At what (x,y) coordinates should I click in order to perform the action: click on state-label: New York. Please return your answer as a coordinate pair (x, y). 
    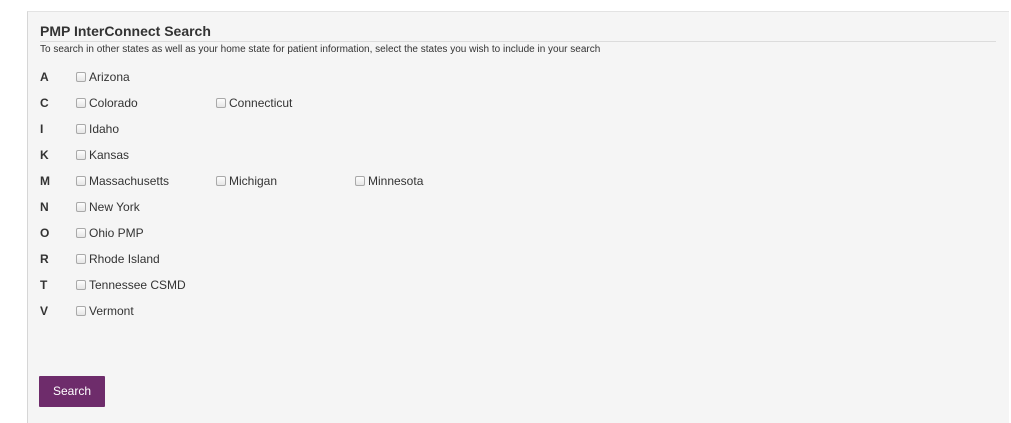
    Looking at the image, I should click on (114, 207).